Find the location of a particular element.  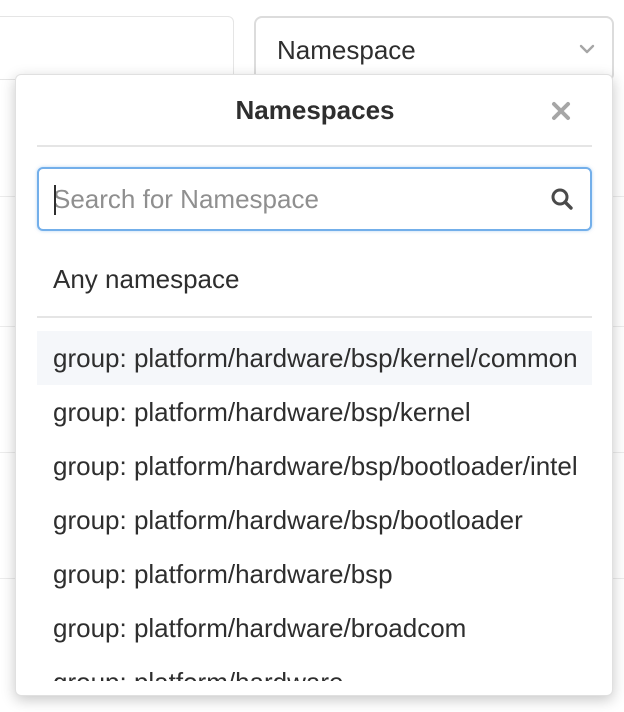

namespace-search-box is located at coordinates (314, 199).